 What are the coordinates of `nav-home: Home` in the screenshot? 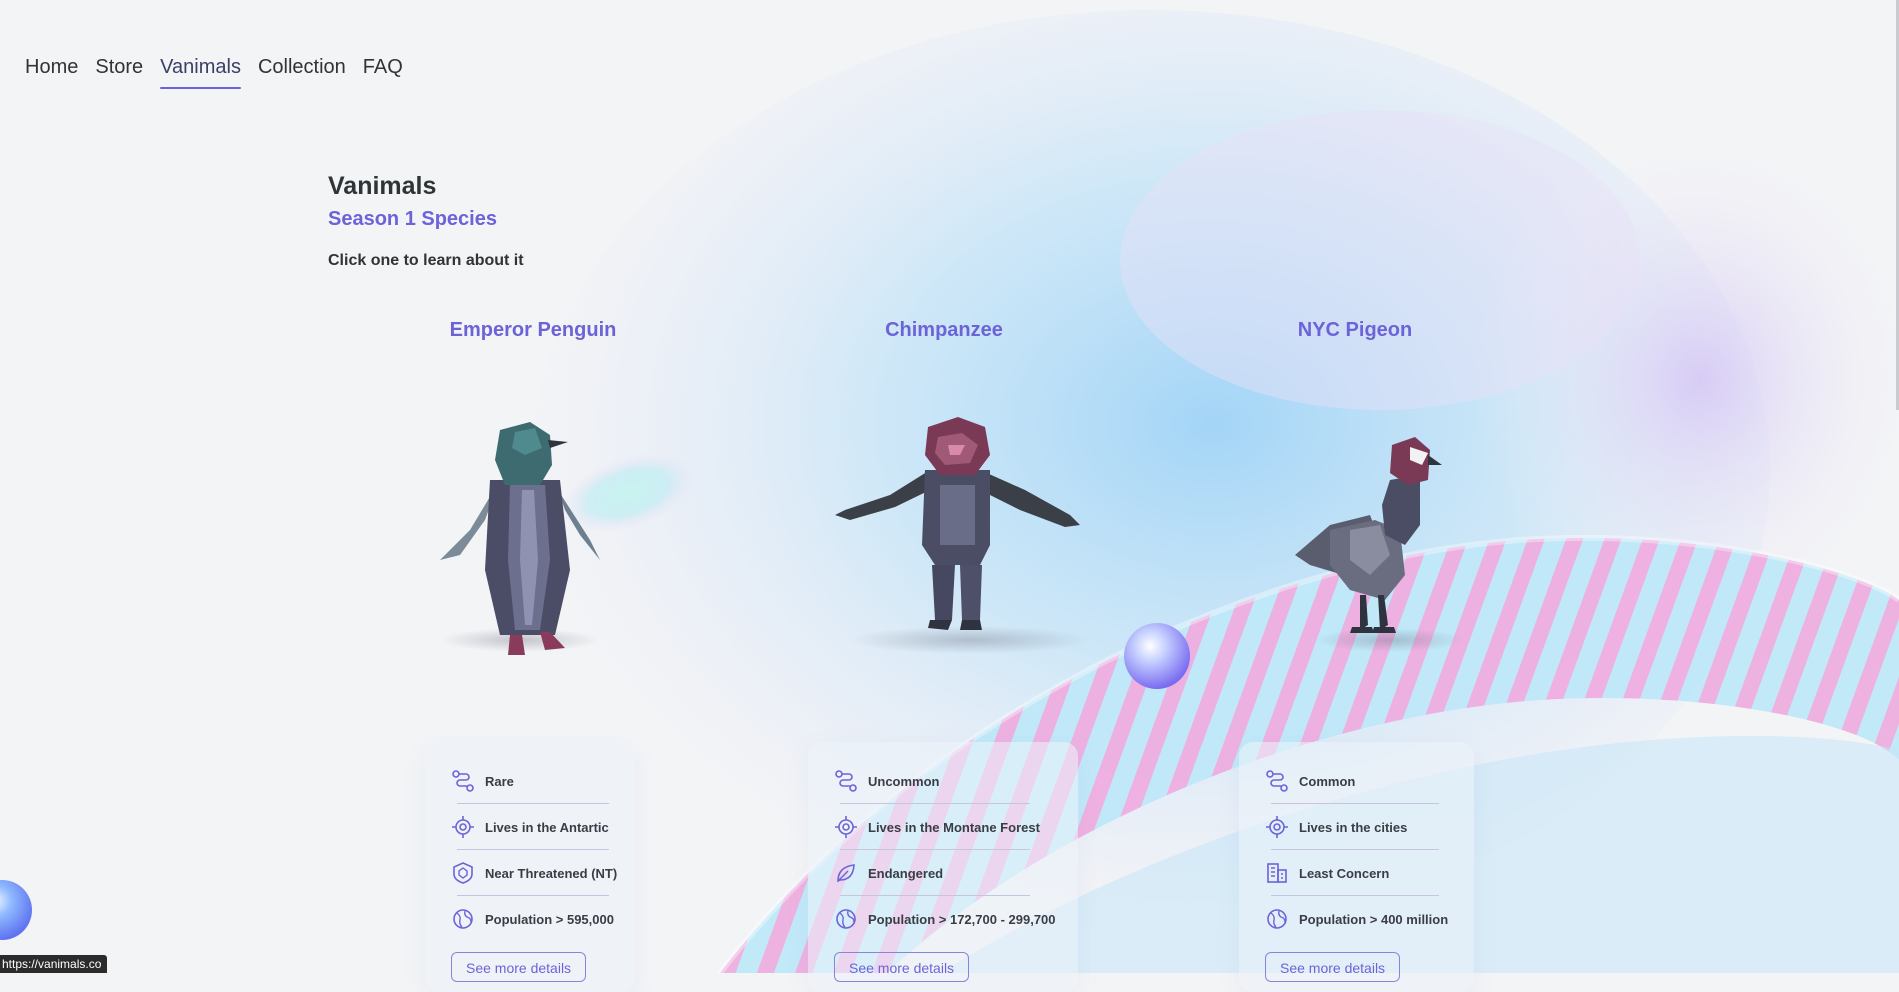 It's located at (51, 70).